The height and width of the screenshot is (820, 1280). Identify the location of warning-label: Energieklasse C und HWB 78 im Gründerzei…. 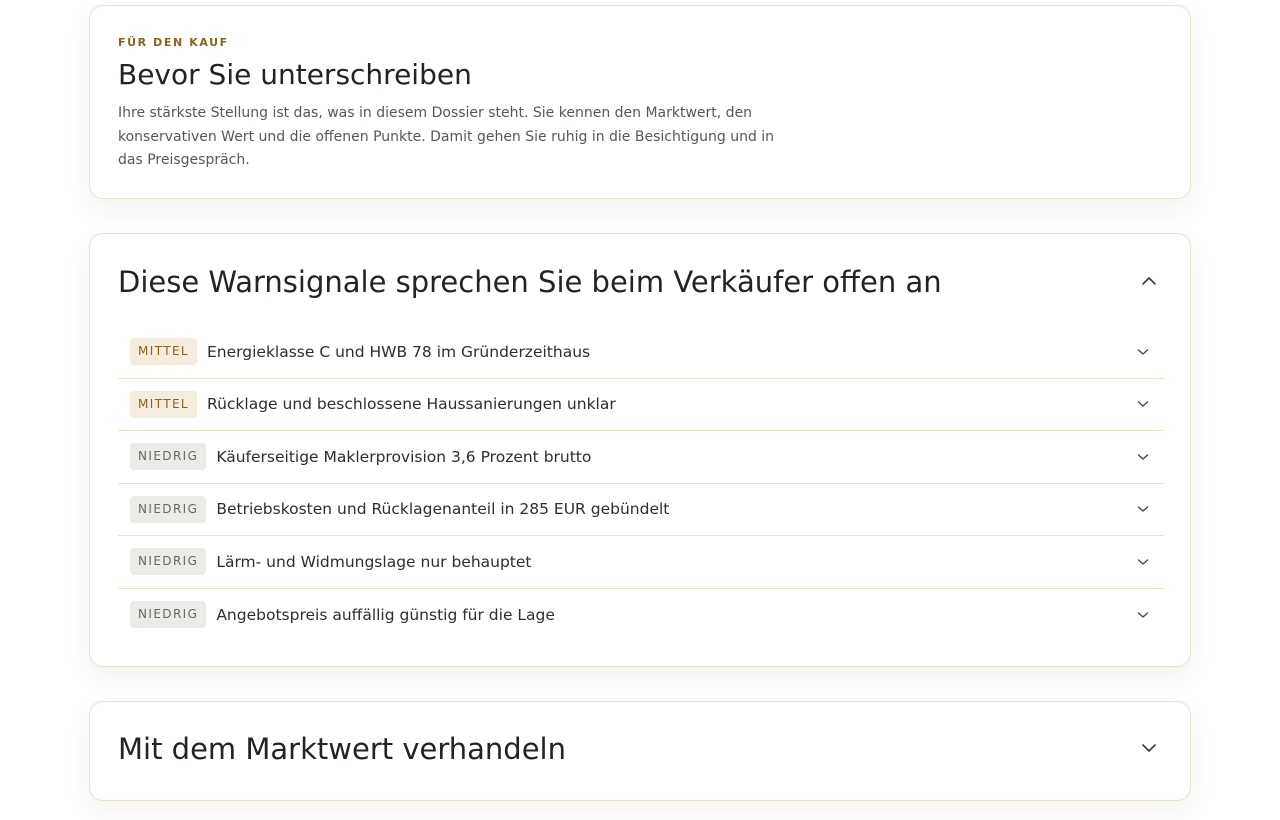
(399, 351).